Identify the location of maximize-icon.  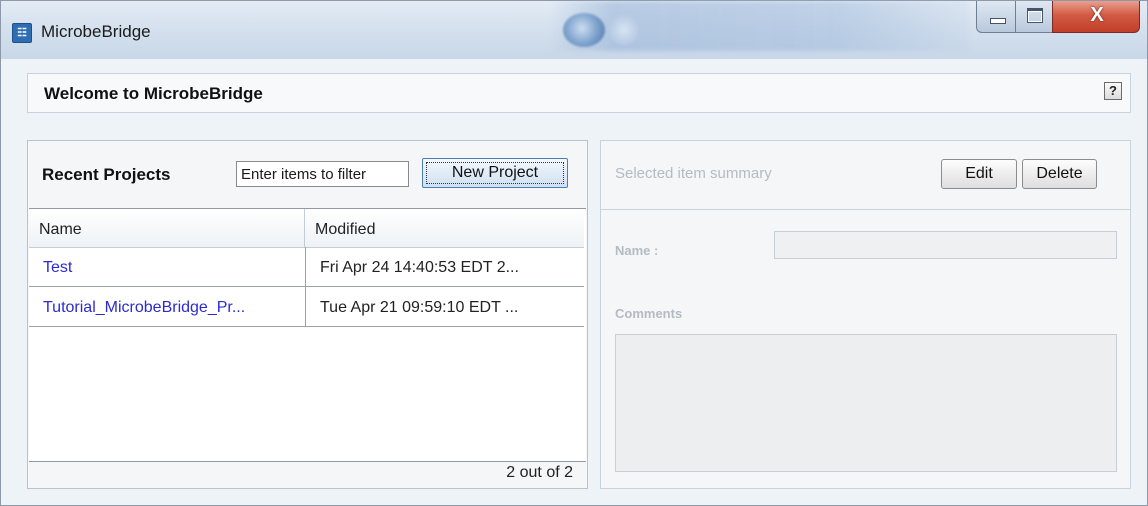
(1035, 15).